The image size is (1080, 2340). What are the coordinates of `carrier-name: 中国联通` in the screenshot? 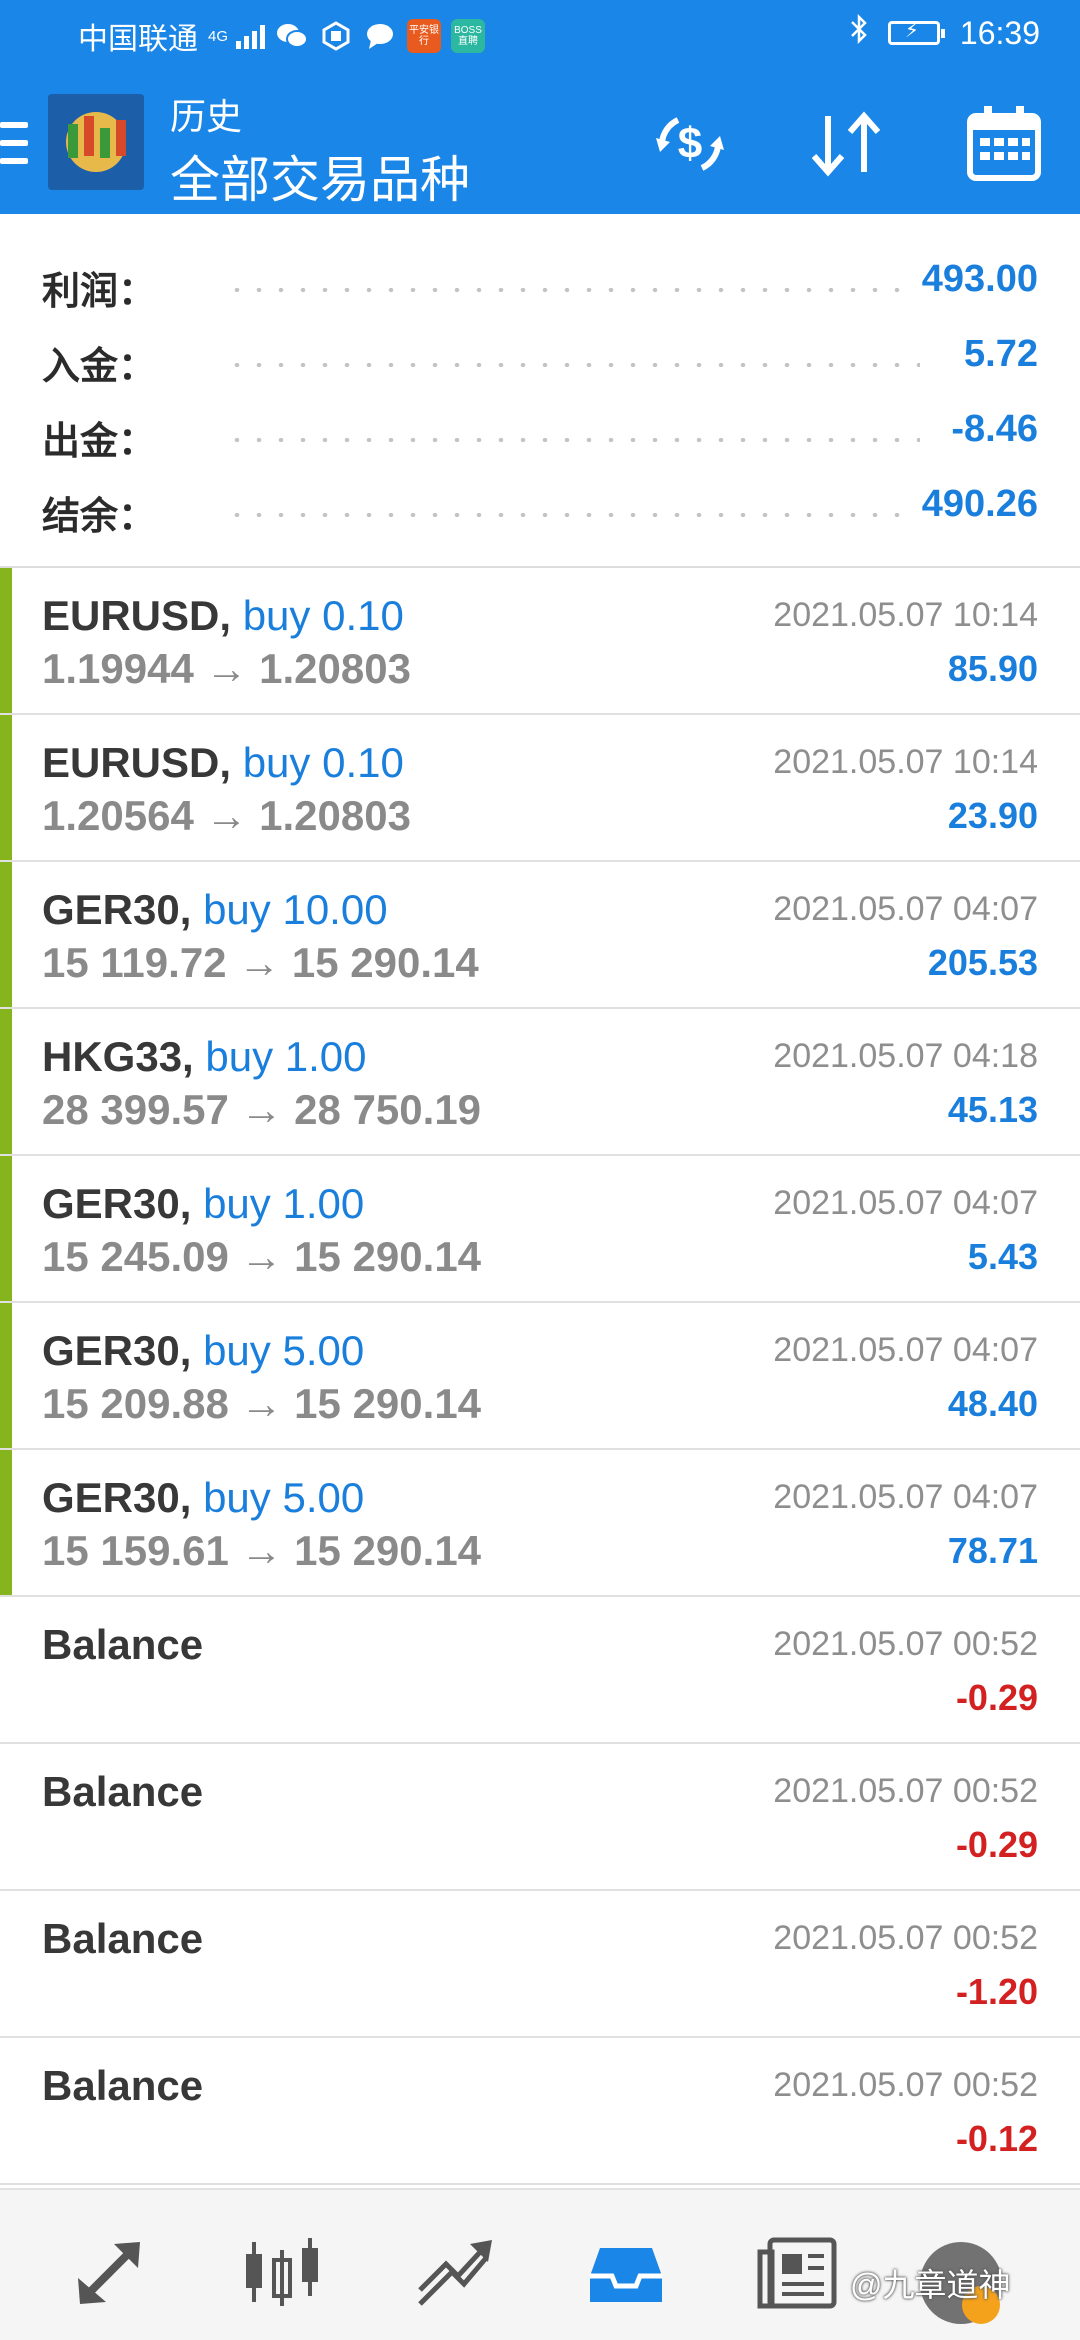 It's located at (138, 39).